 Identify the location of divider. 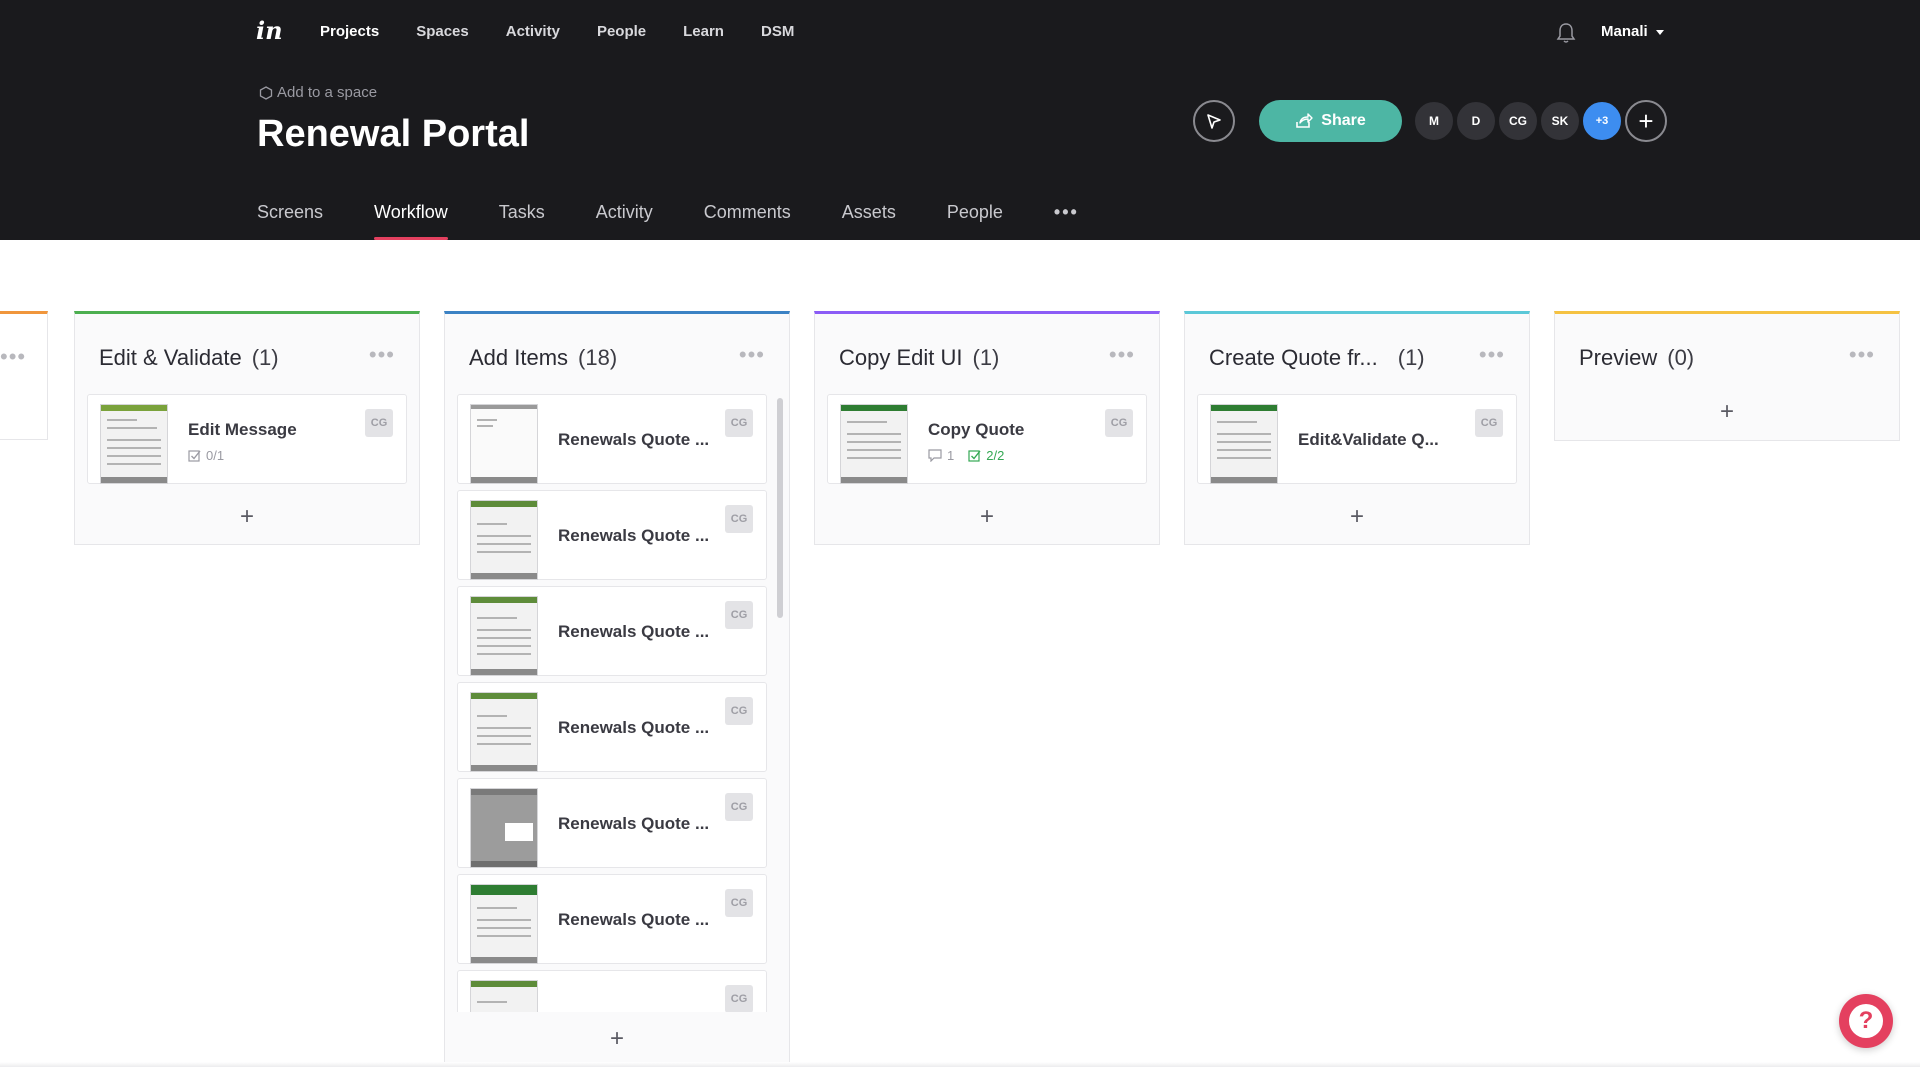
(960, 1064).